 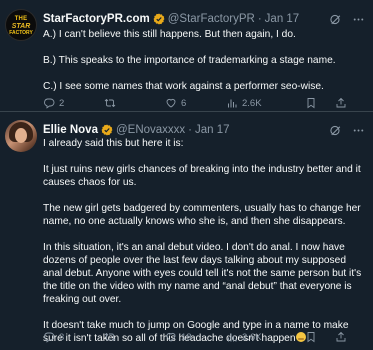 I want to click on like-count: 18, so click(x=186, y=337).